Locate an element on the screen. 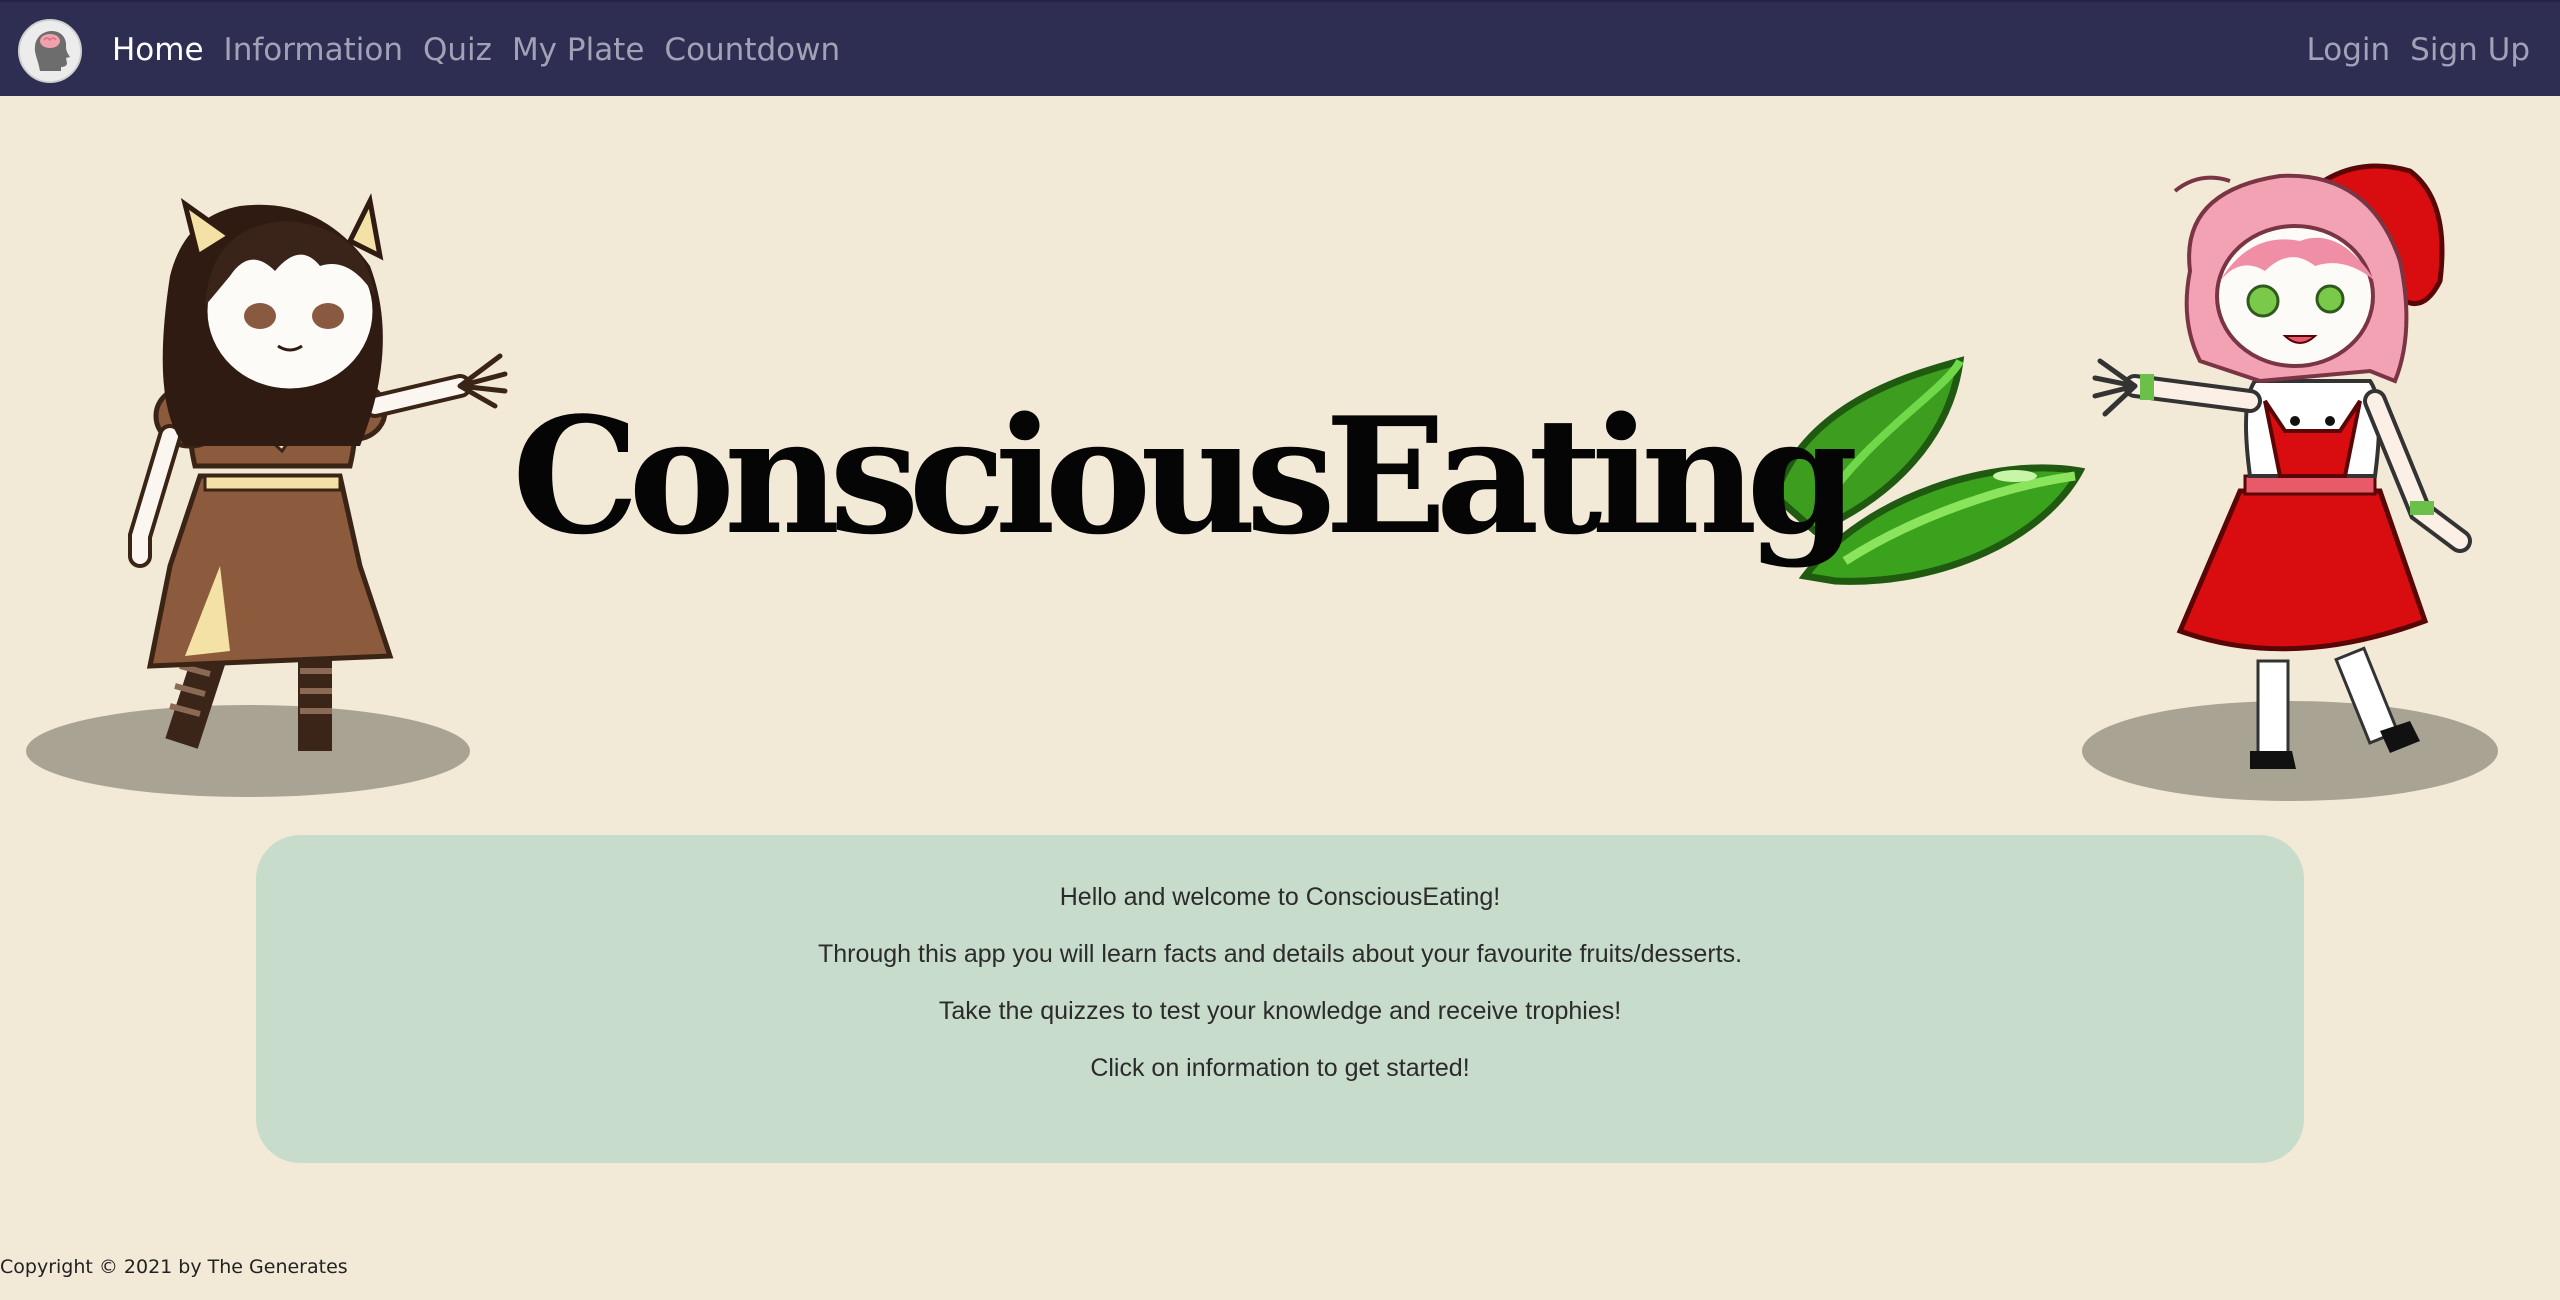 The width and height of the screenshot is (2560, 1300). nav-links: Home Information Quiz My Plate Countdown is located at coordinates (476, 50).